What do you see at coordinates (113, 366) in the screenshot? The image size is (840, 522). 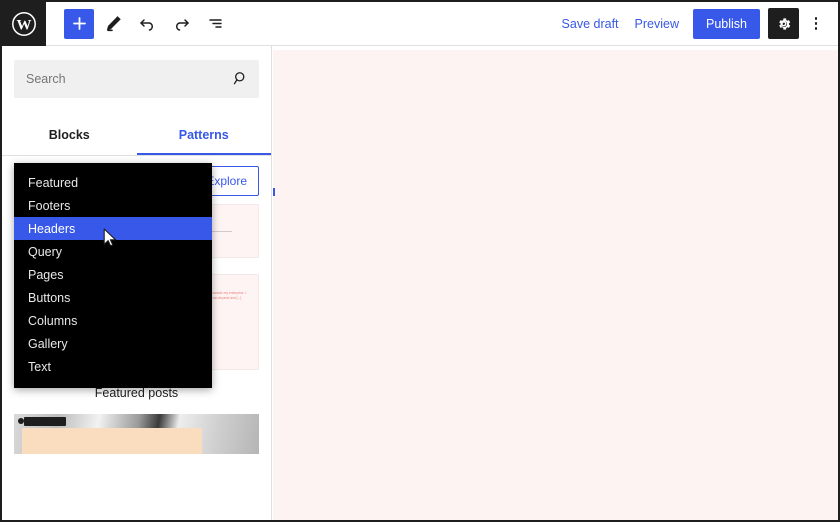 I see `dropdown-item-text: Text` at bounding box center [113, 366].